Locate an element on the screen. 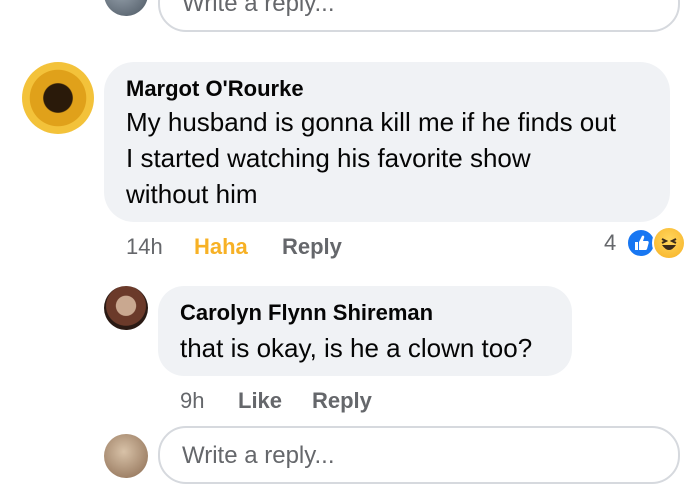 The height and width of the screenshot is (484, 700). comment-text: that is okay, is he a clown too? is located at coordinates (356, 348).